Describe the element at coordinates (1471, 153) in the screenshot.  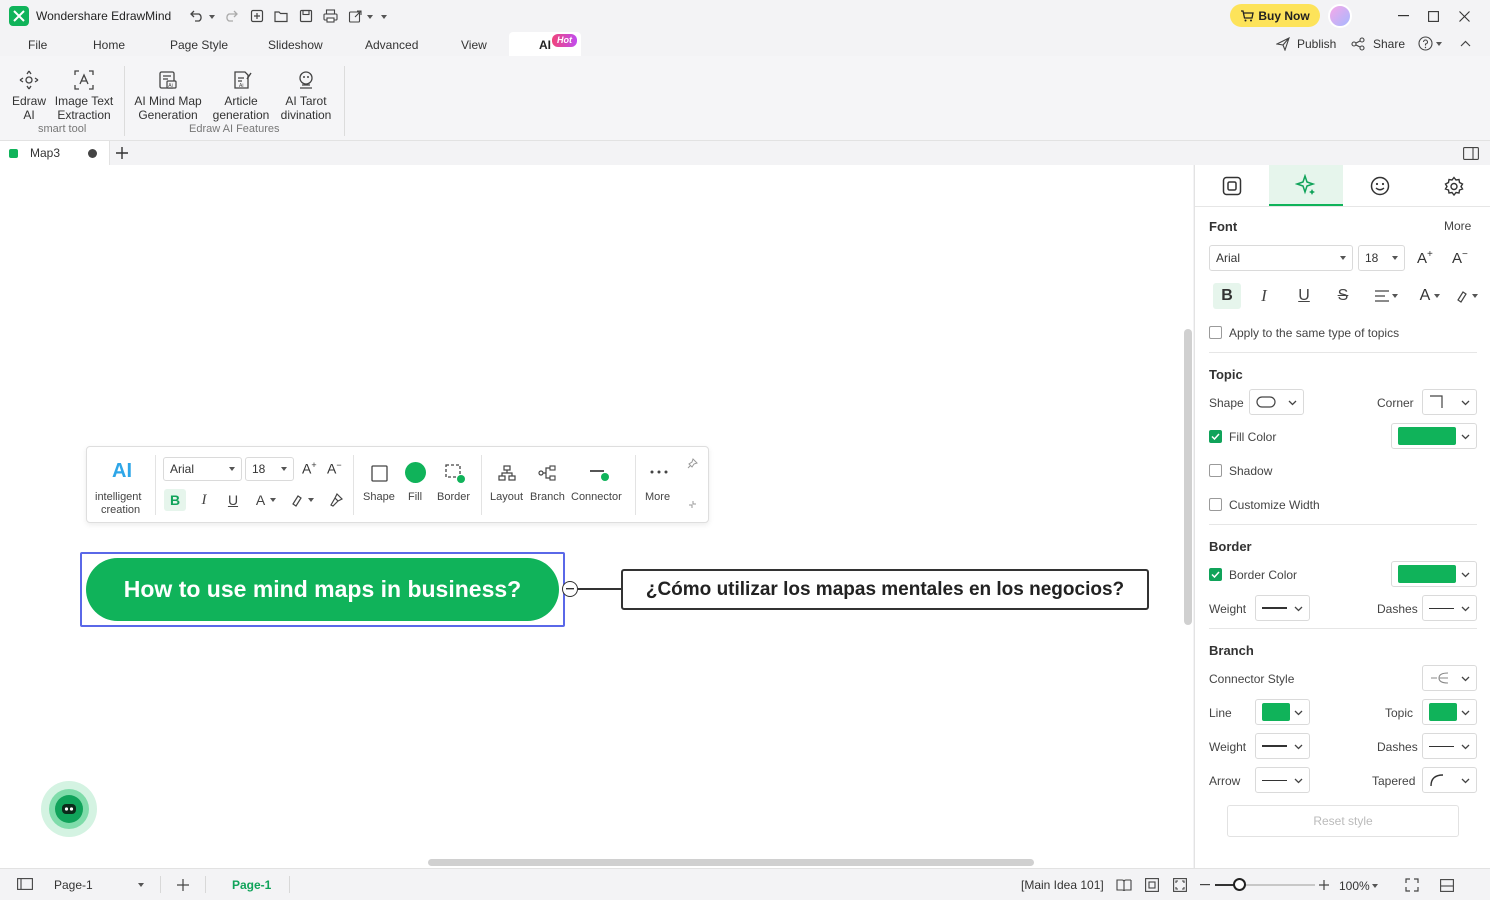
I see `toggle-panel-icon` at that location.